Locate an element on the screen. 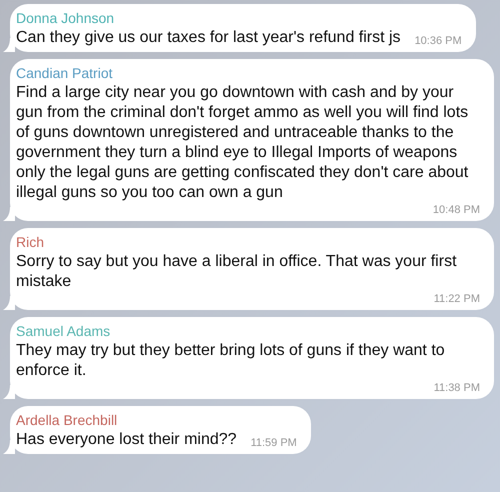  message-time: 10:48 PM is located at coordinates (456, 210).